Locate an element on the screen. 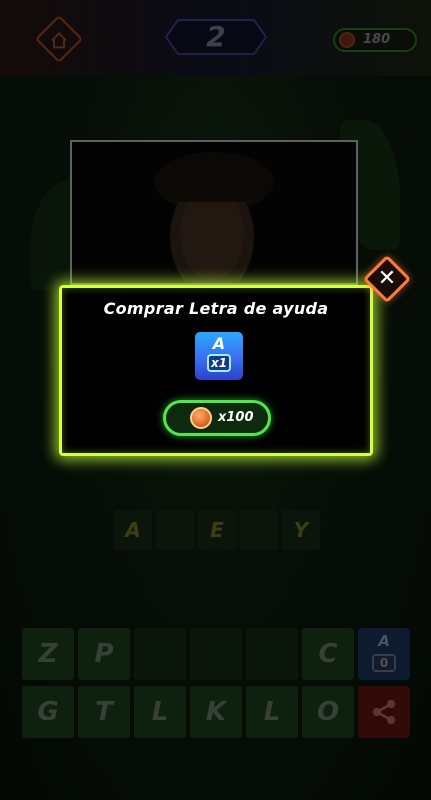 This screenshot has height=800, width=431. hint-letter-card: A x1 is located at coordinates (219, 356).